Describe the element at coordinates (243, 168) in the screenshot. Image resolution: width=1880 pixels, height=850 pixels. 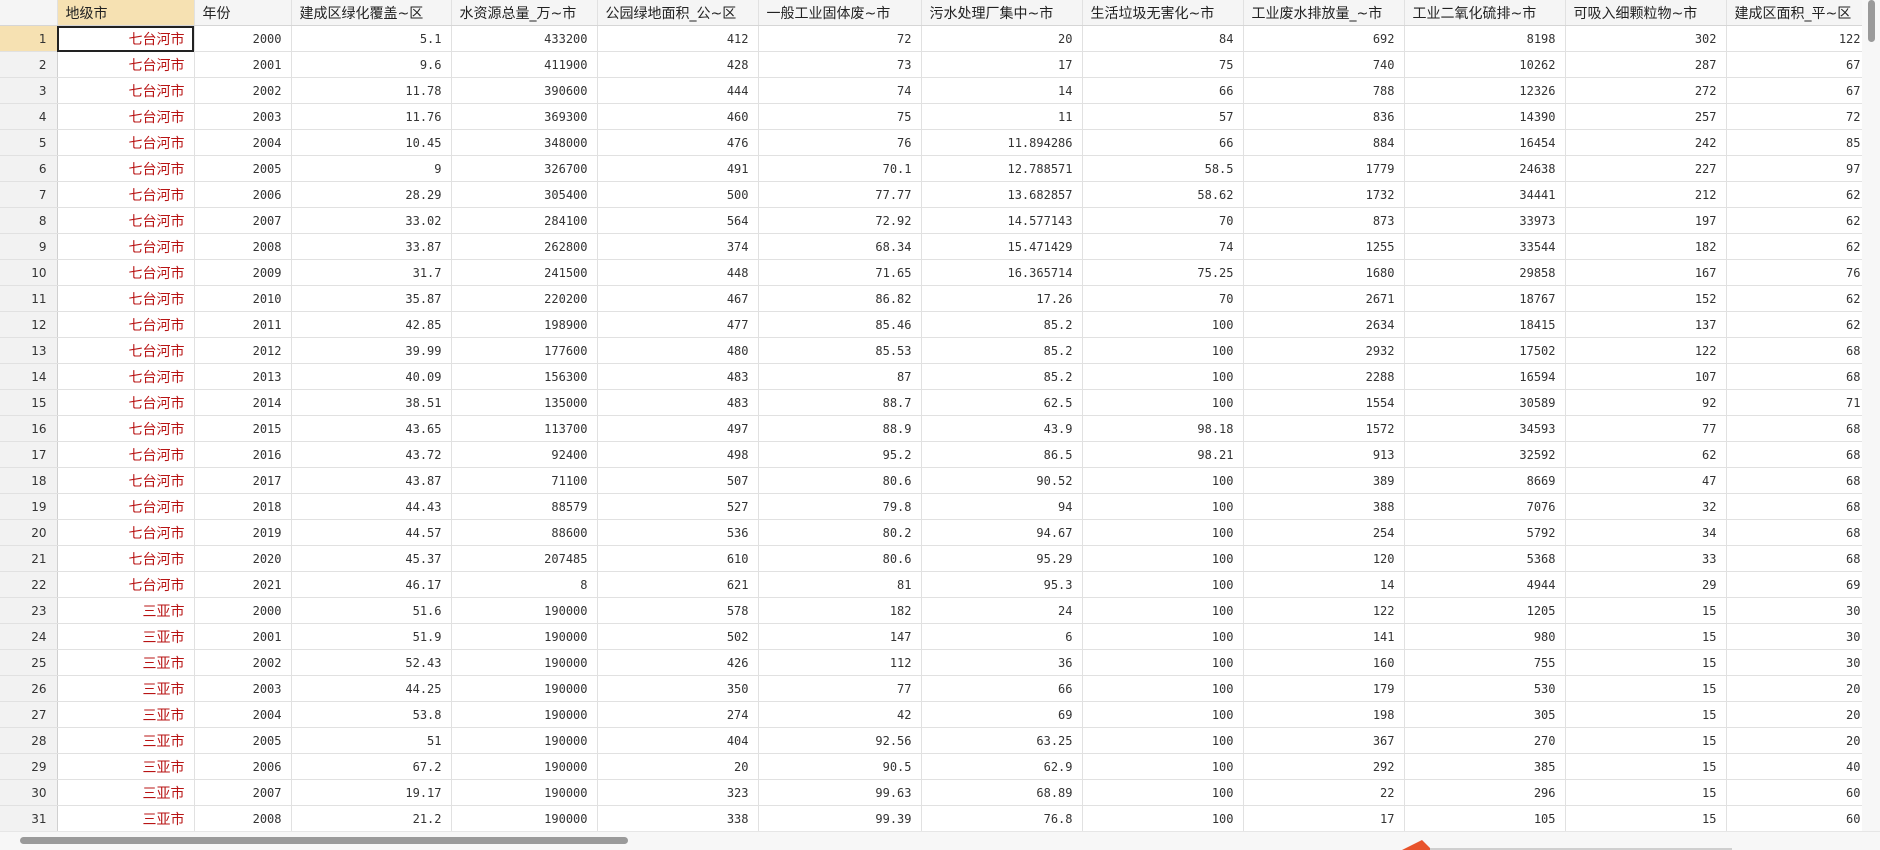
I see `data-cell: 2005` at that location.